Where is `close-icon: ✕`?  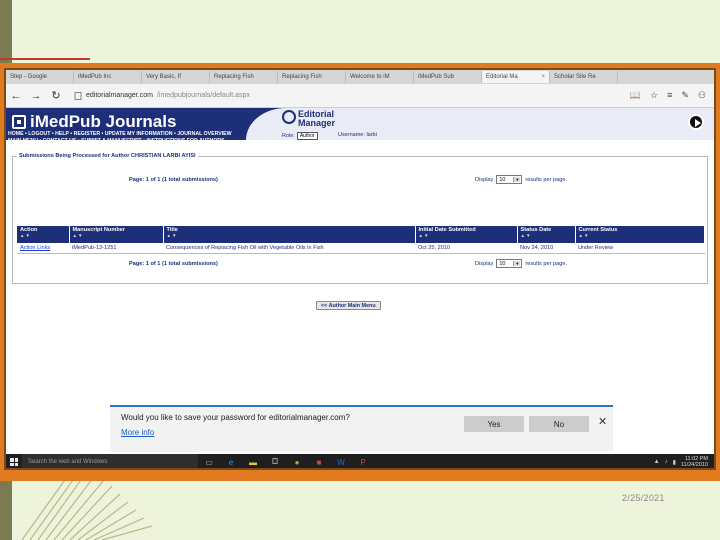 close-icon: ✕ is located at coordinates (602, 421).